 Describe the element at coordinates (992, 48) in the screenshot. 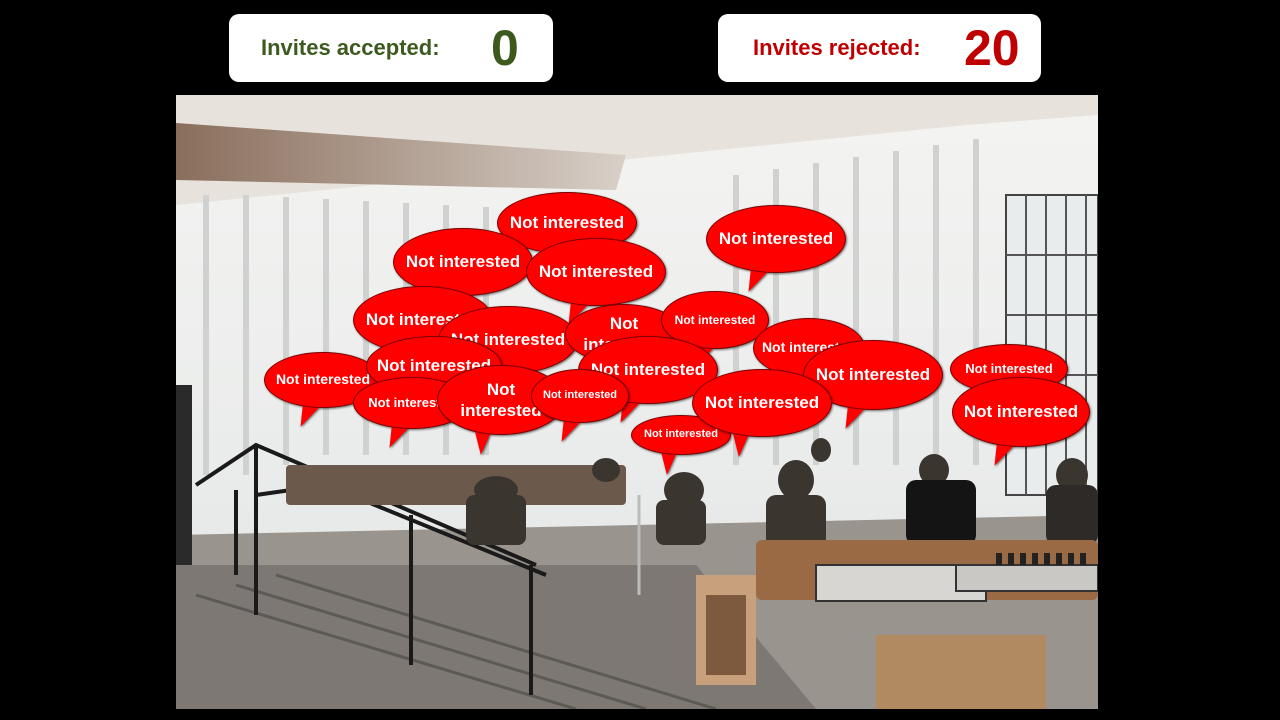

I see `invites-rejected-value: 20` at that location.